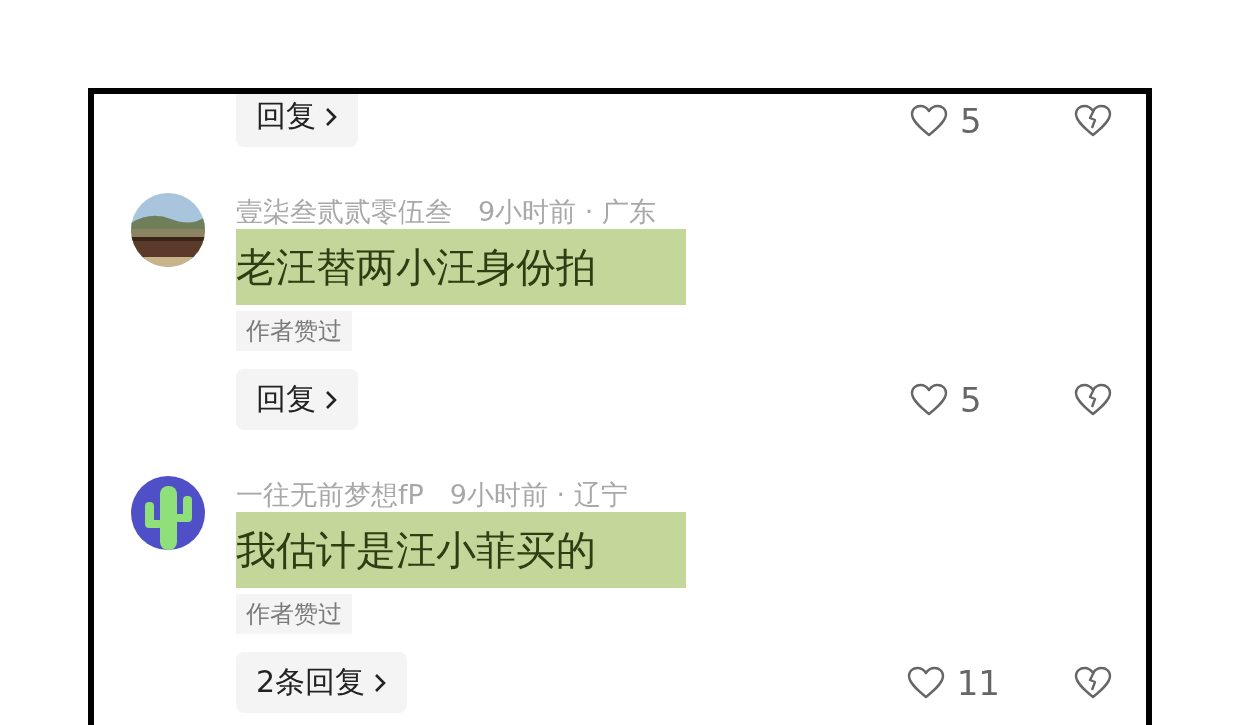 The width and height of the screenshot is (1238, 725). What do you see at coordinates (461, 267) in the screenshot?
I see `comment-text: 老汪替两小汪身份拍` at bounding box center [461, 267].